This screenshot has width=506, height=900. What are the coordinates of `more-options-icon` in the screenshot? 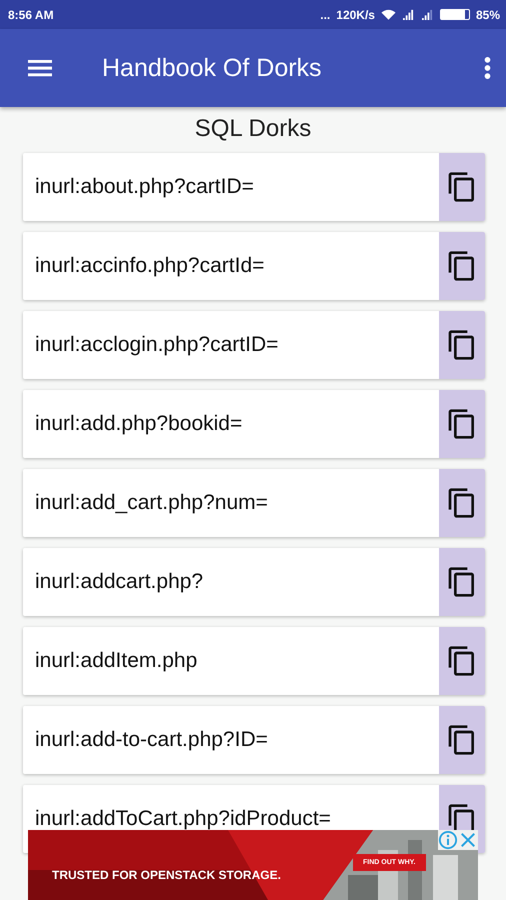 It's located at (487, 68).